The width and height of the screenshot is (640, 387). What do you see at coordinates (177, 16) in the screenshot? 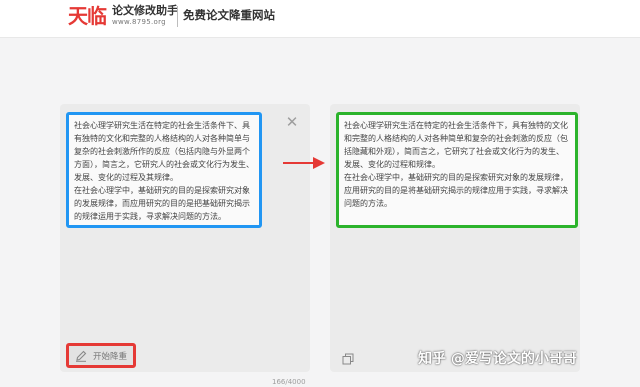
I see `logo-divider` at bounding box center [177, 16].